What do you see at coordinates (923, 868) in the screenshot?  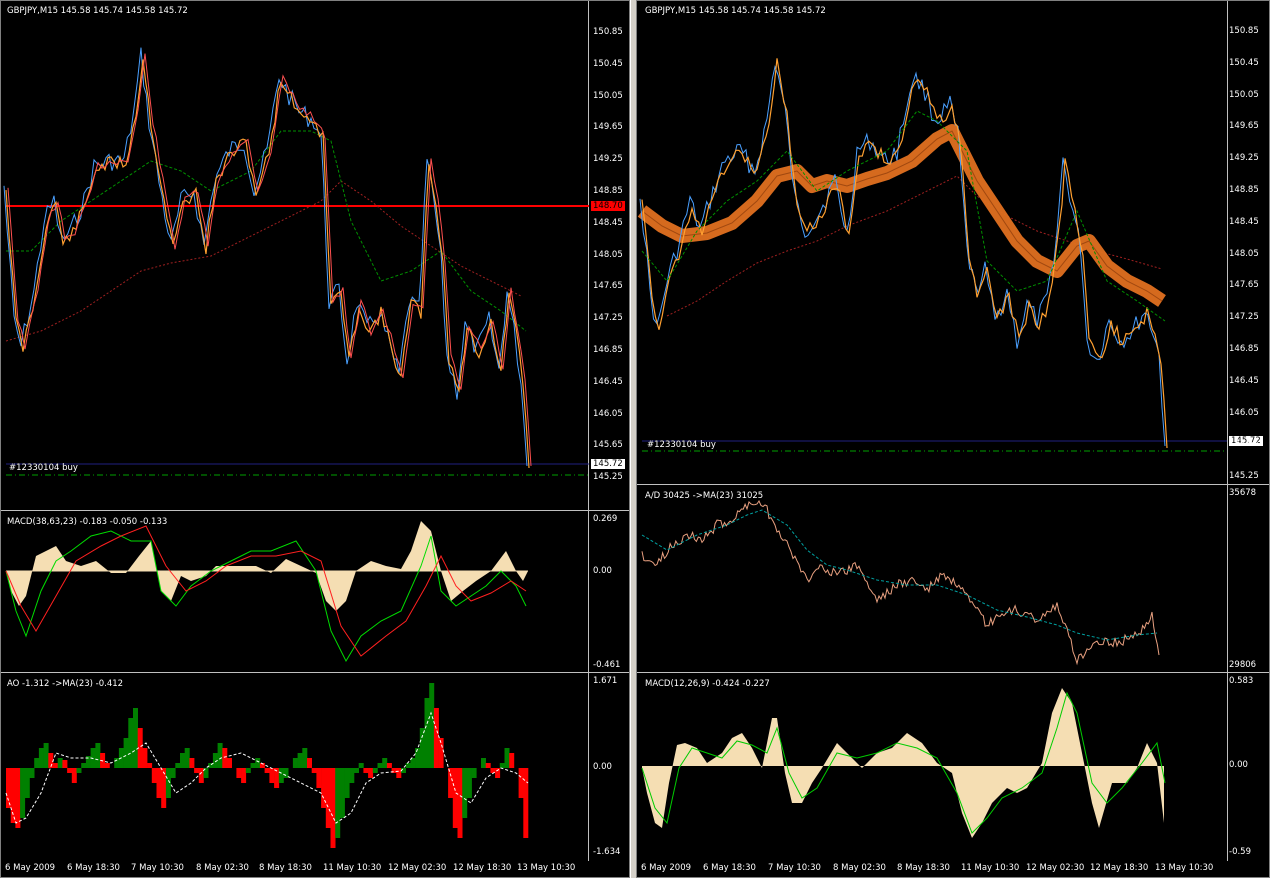 I see `right-xtick: 8 May 18:30` at bounding box center [923, 868].